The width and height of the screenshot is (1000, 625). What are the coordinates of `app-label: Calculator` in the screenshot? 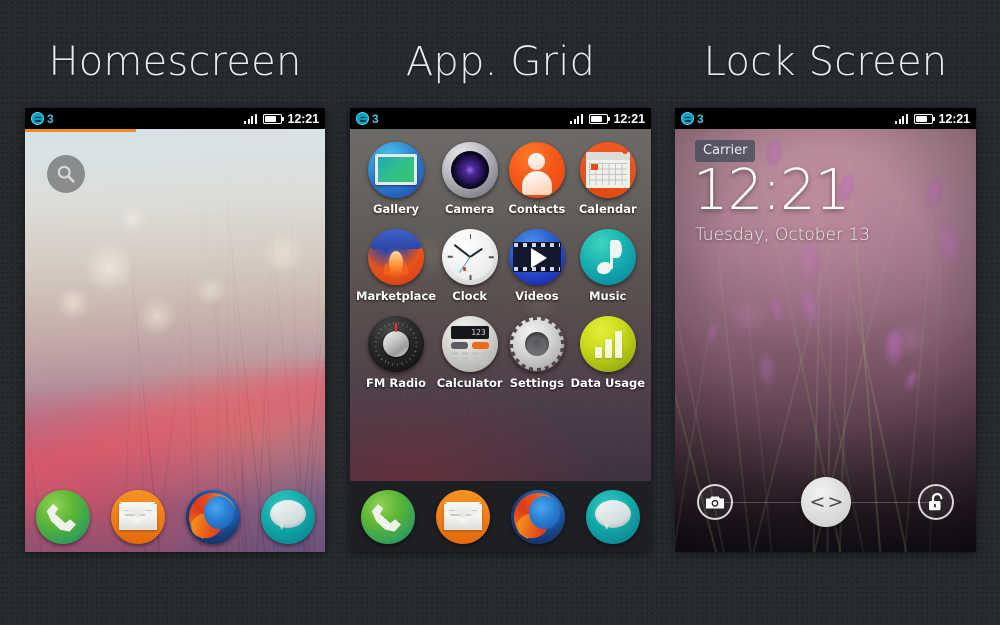 It's located at (469, 383).